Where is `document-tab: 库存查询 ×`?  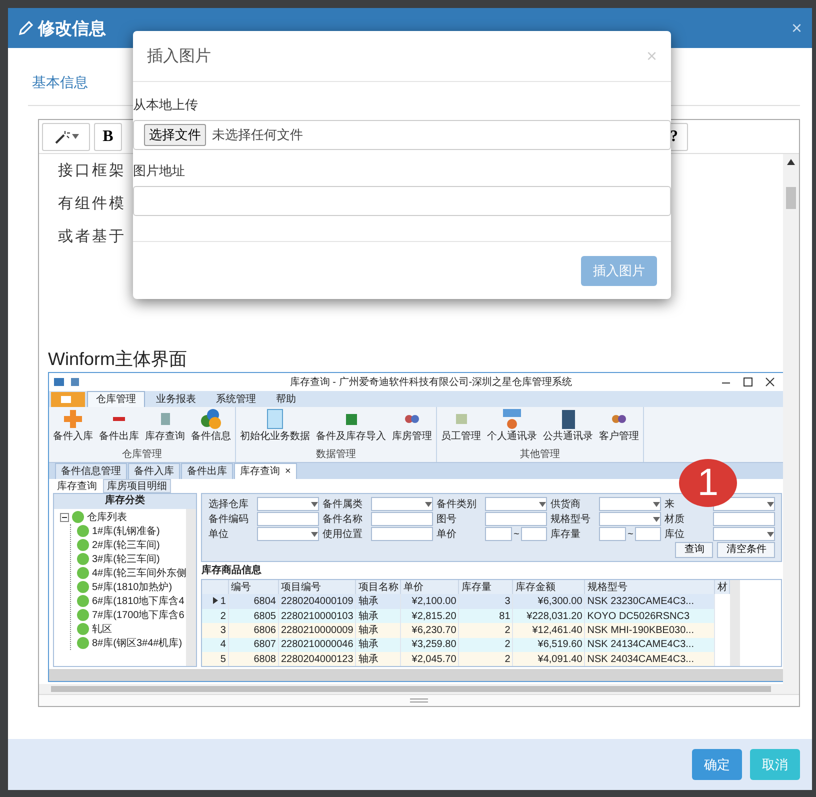 document-tab: 库存查询 × is located at coordinates (265, 471).